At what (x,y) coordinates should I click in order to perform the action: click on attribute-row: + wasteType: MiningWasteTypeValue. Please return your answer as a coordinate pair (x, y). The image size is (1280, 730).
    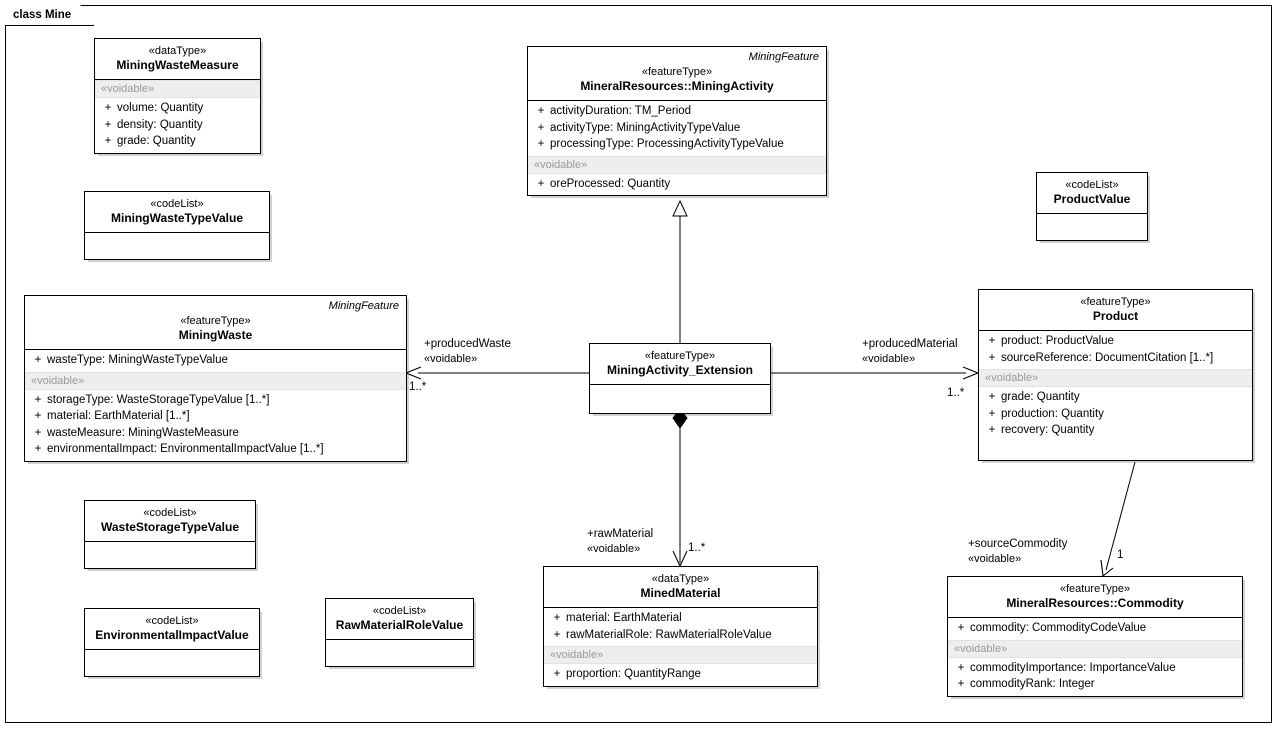
    Looking at the image, I should click on (215, 360).